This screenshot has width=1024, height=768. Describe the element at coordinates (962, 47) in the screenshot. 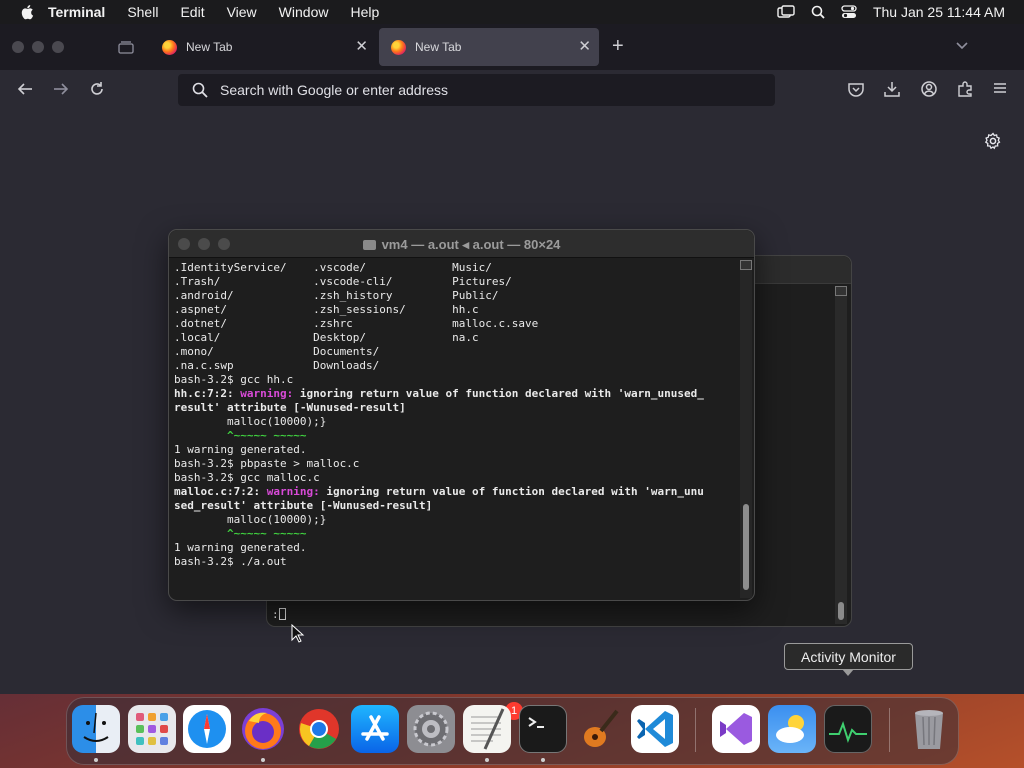

I see `list-all-tabs-icon` at that location.